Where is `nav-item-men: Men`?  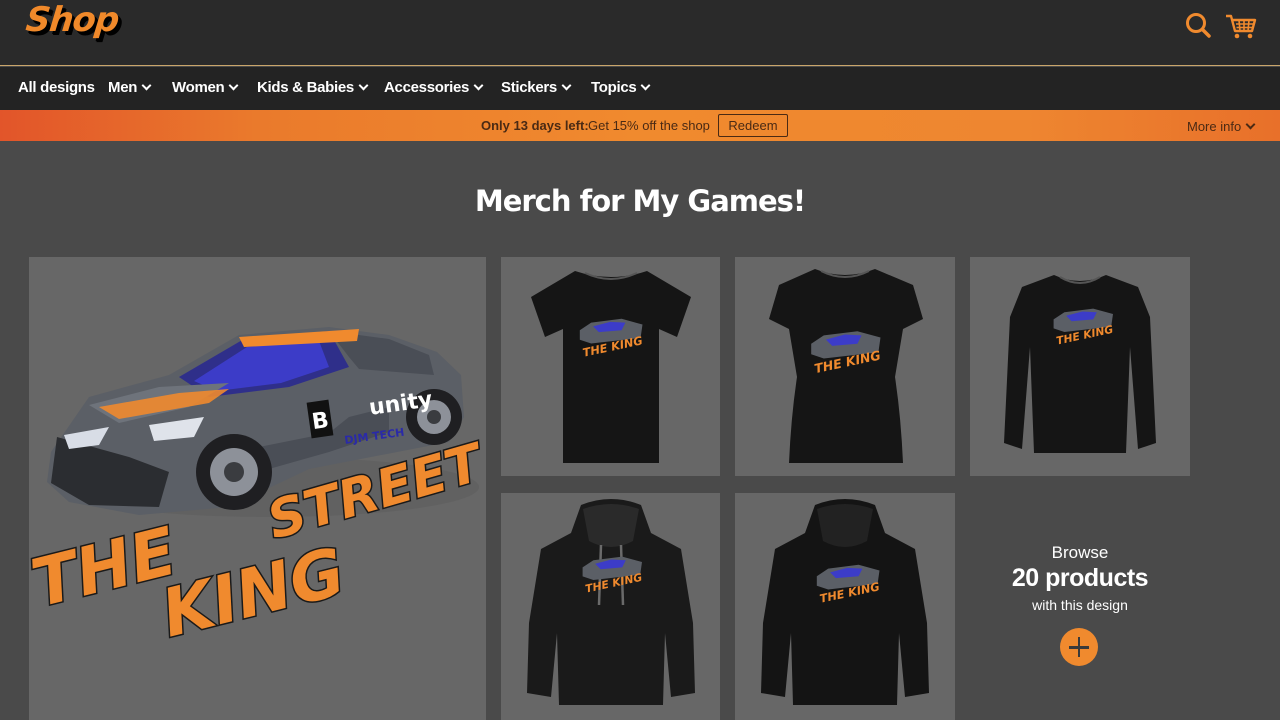
nav-item-men: Men is located at coordinates (130, 87).